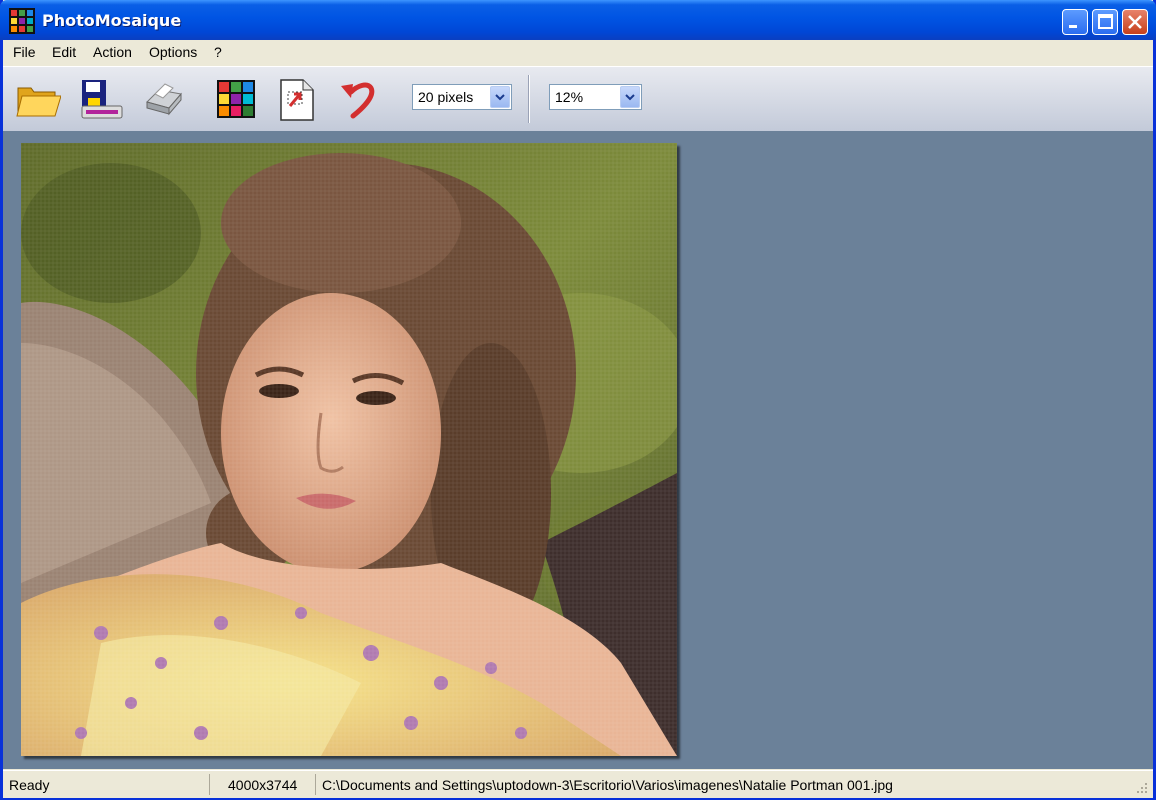 Image resolution: width=1156 pixels, height=800 pixels. I want to click on status-dimensions: 4000x3744, so click(262, 784).